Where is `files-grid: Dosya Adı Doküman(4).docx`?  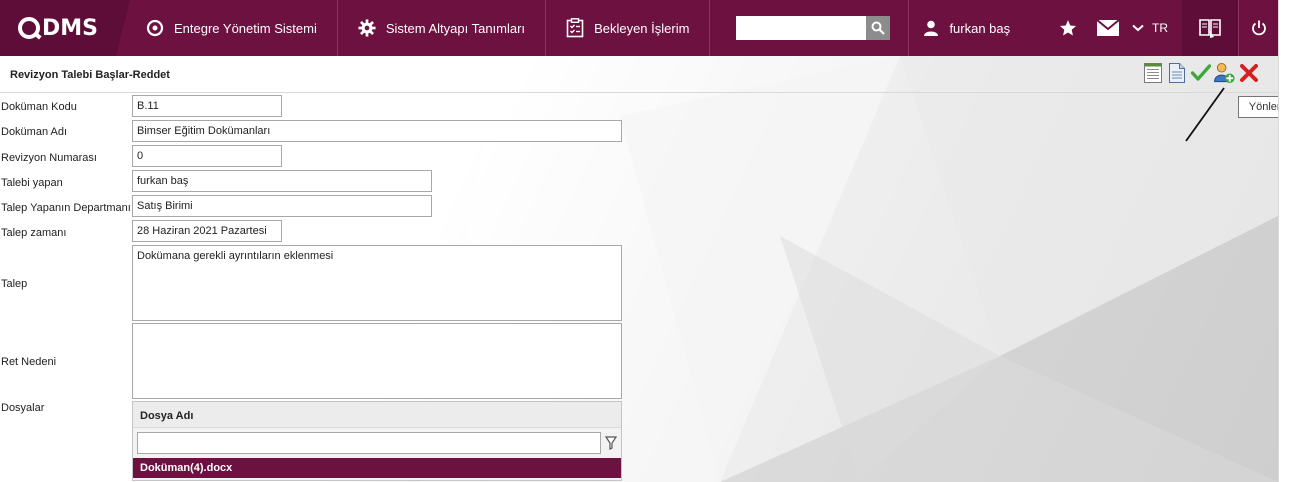 files-grid: Dosya Adı Doküman(4).docx is located at coordinates (377, 441).